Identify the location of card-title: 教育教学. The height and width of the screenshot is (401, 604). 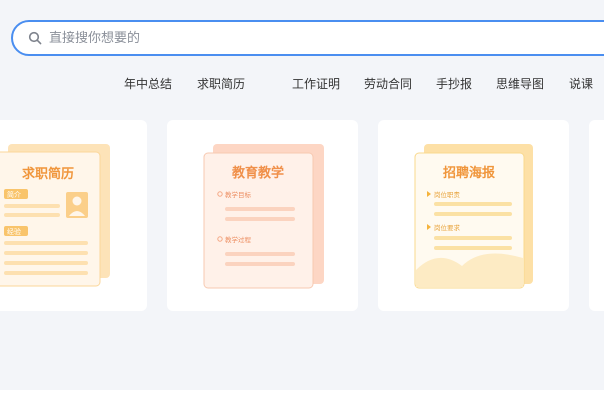
(257, 173).